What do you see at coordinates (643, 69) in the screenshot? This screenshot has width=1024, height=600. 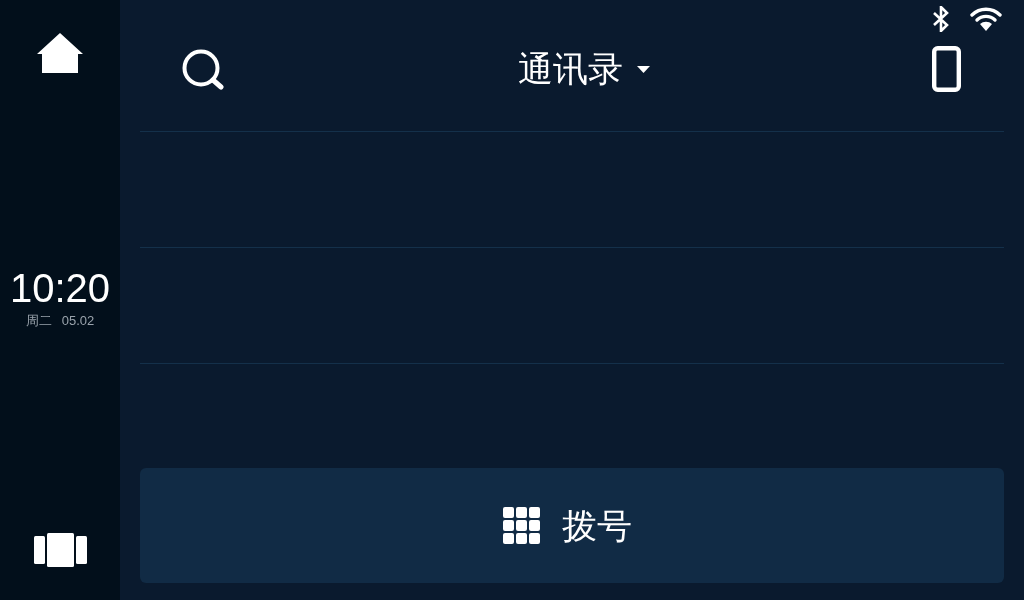 I see `caret-icon` at bounding box center [643, 69].